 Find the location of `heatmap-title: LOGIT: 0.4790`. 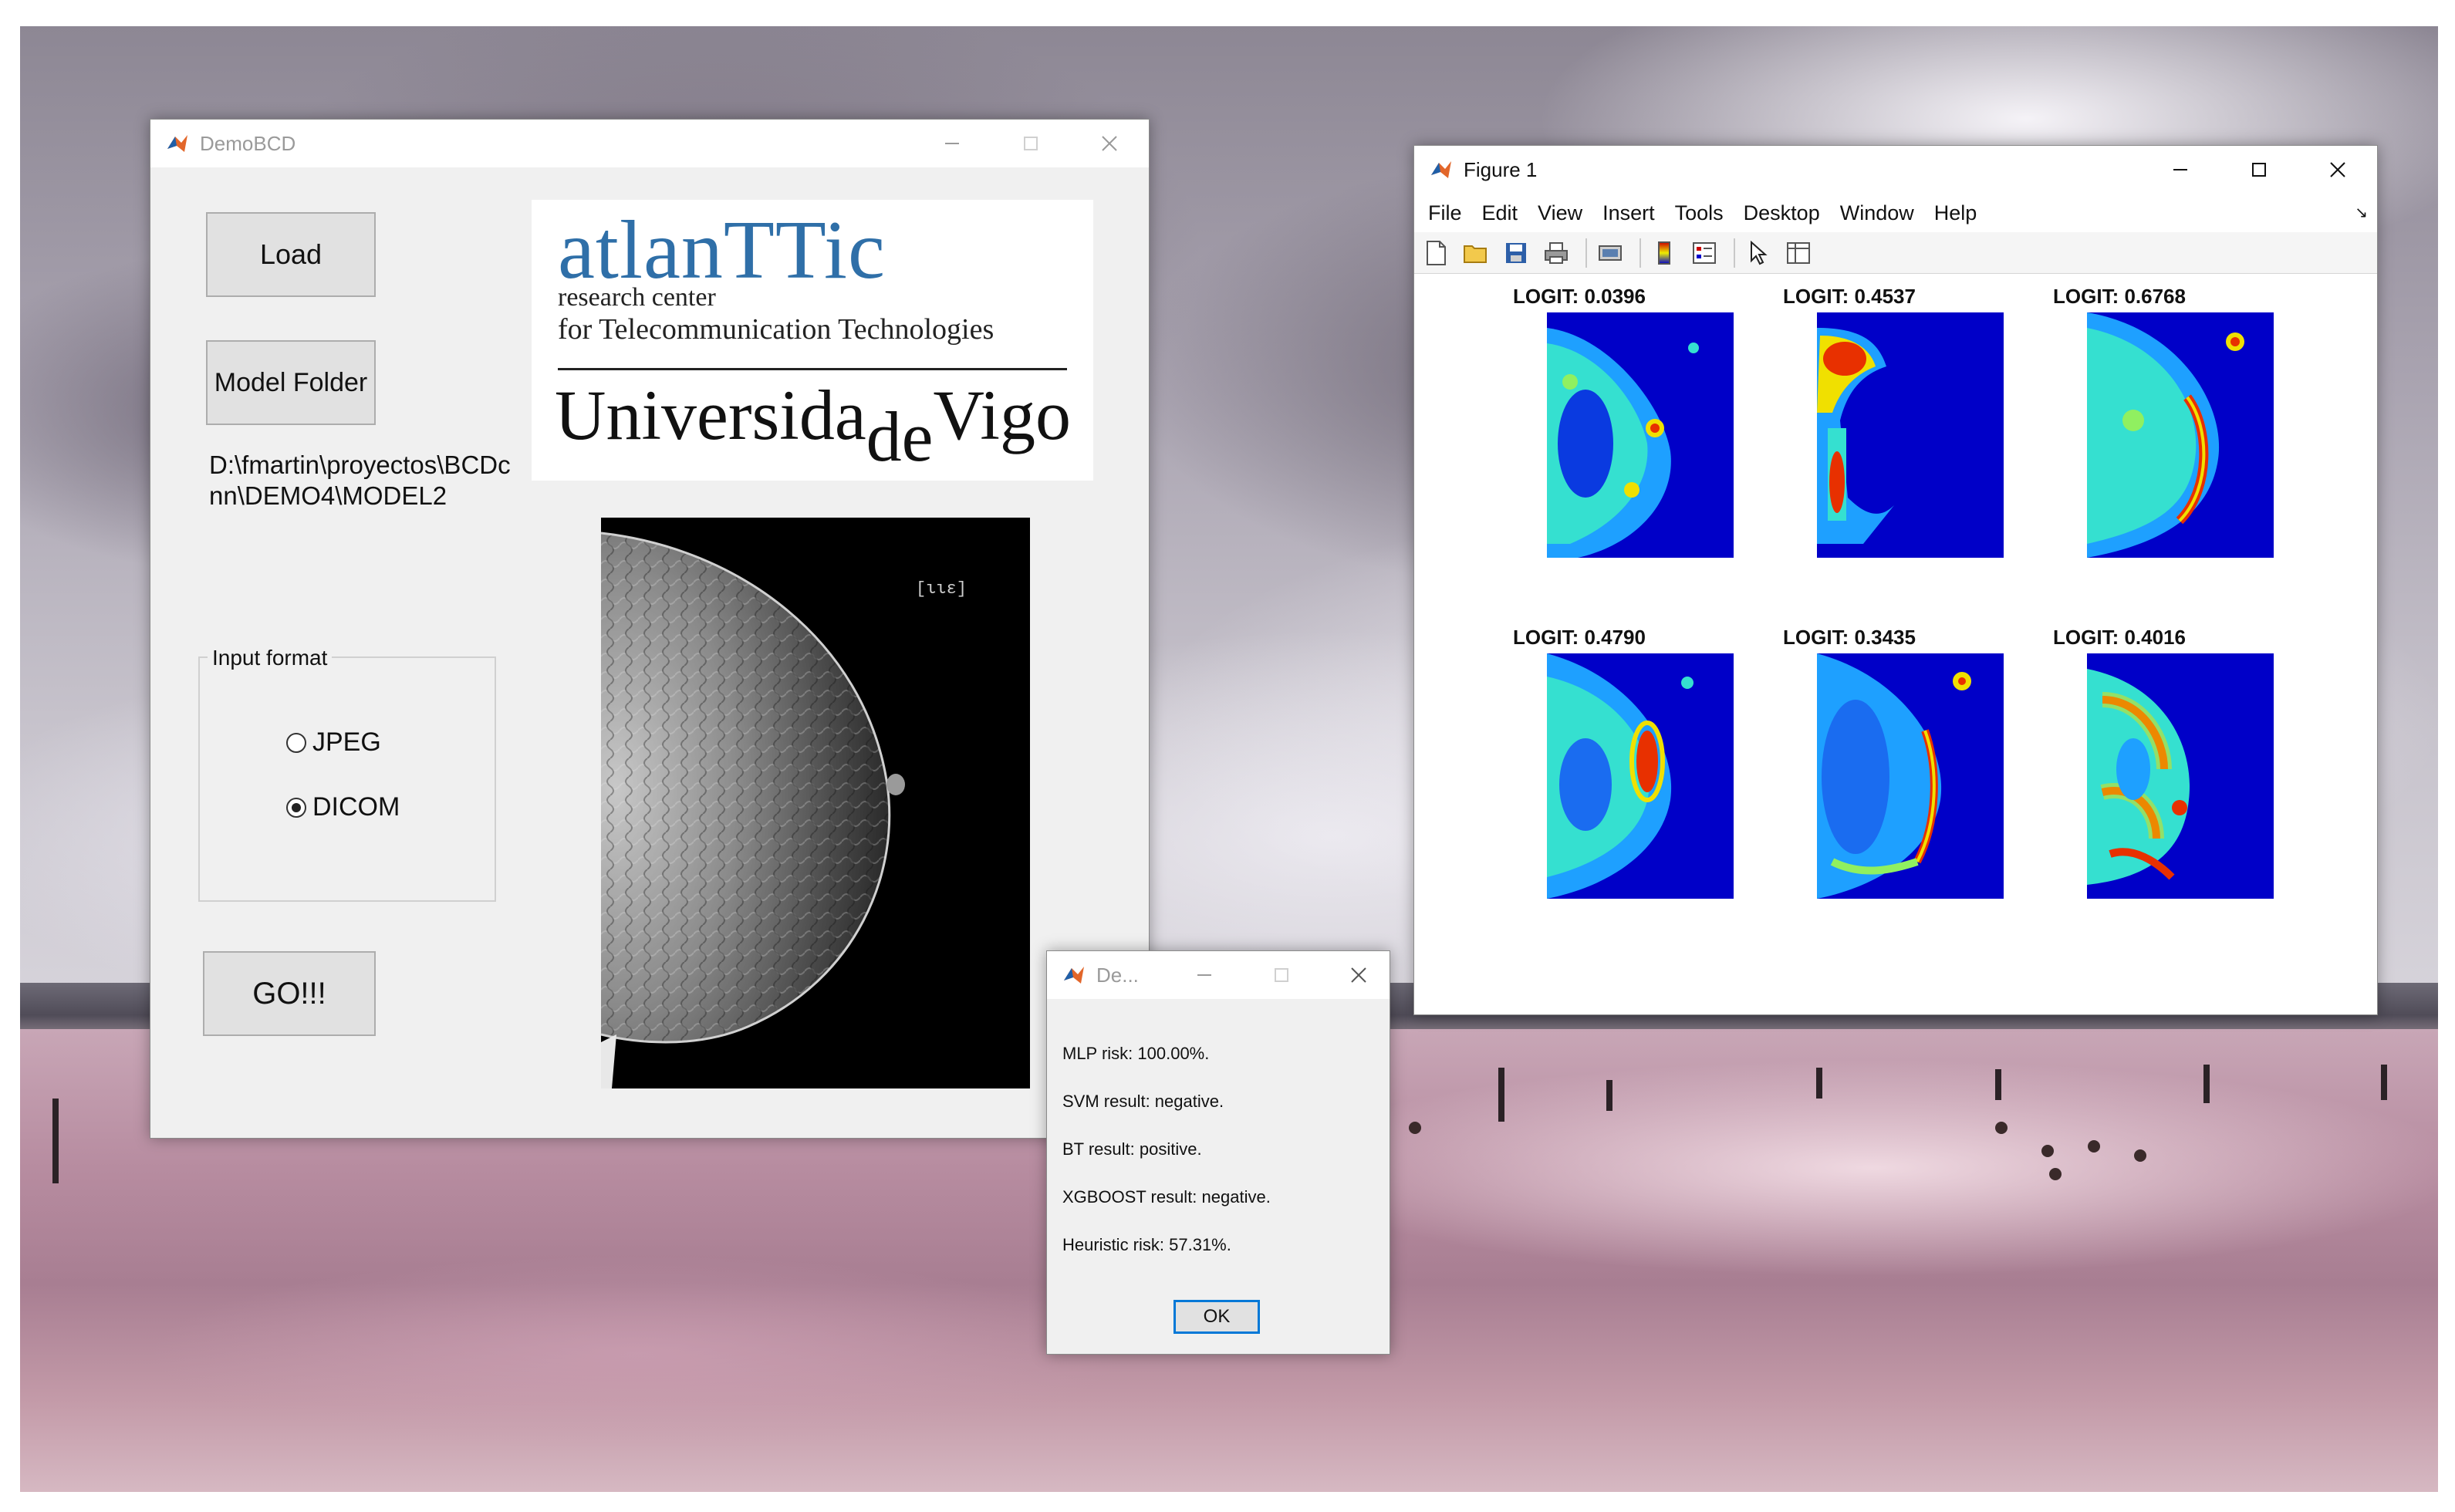

heatmap-title: LOGIT: 0.4790 is located at coordinates (1579, 637).